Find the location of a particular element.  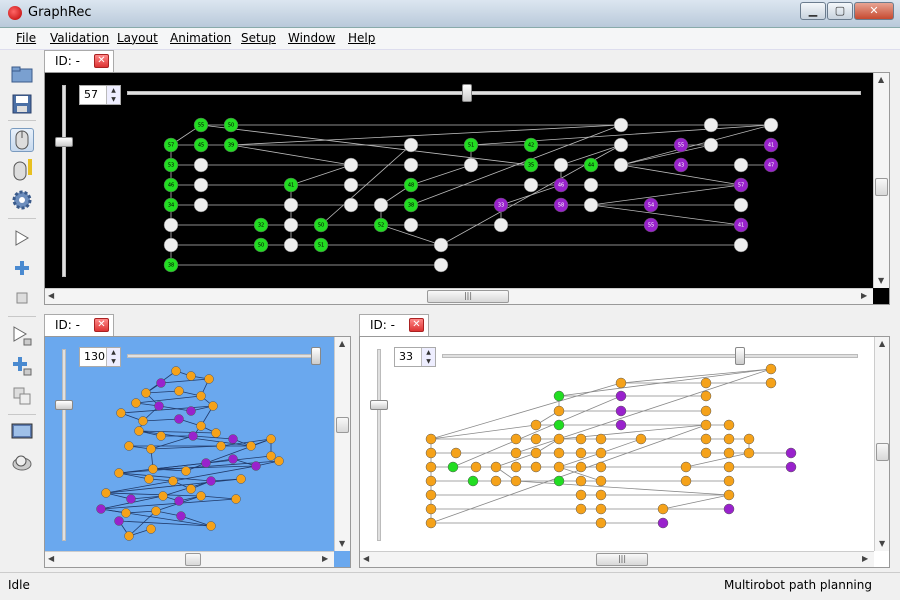

step-hslider-thumb is located at coordinates (316, 356).